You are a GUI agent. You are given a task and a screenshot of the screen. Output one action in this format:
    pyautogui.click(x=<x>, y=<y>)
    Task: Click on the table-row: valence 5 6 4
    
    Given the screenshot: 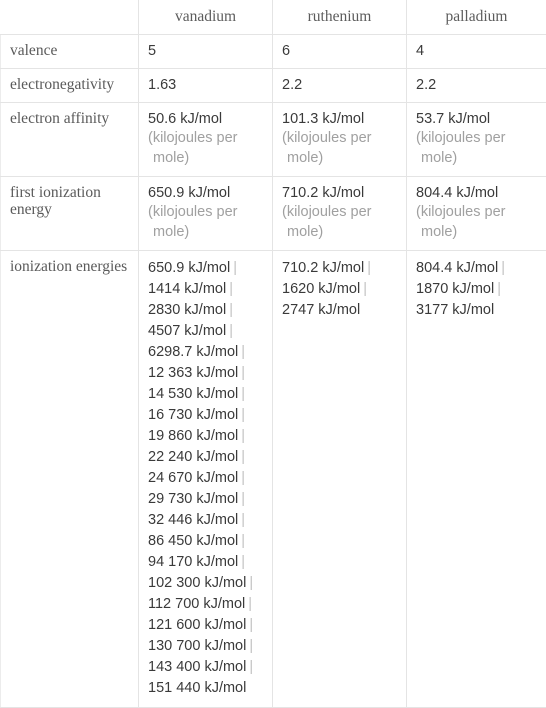 What is the action you would take?
    pyautogui.click(x=273, y=52)
    